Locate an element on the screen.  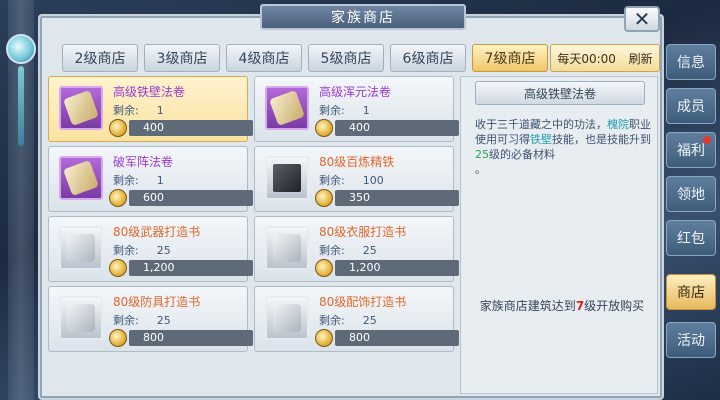
menu-item-territory: 领地 is located at coordinates (691, 194).